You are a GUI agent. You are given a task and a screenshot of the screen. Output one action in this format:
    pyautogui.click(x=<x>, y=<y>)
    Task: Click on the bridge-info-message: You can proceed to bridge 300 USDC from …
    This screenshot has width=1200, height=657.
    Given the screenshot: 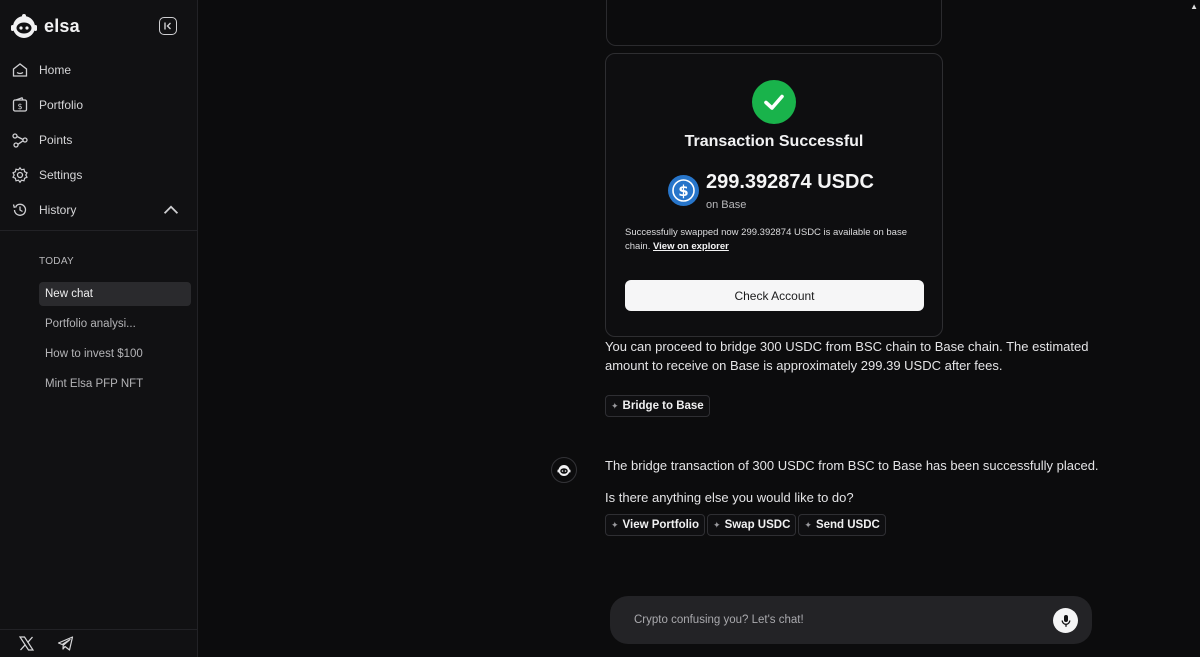 What is the action you would take?
    pyautogui.click(x=847, y=356)
    